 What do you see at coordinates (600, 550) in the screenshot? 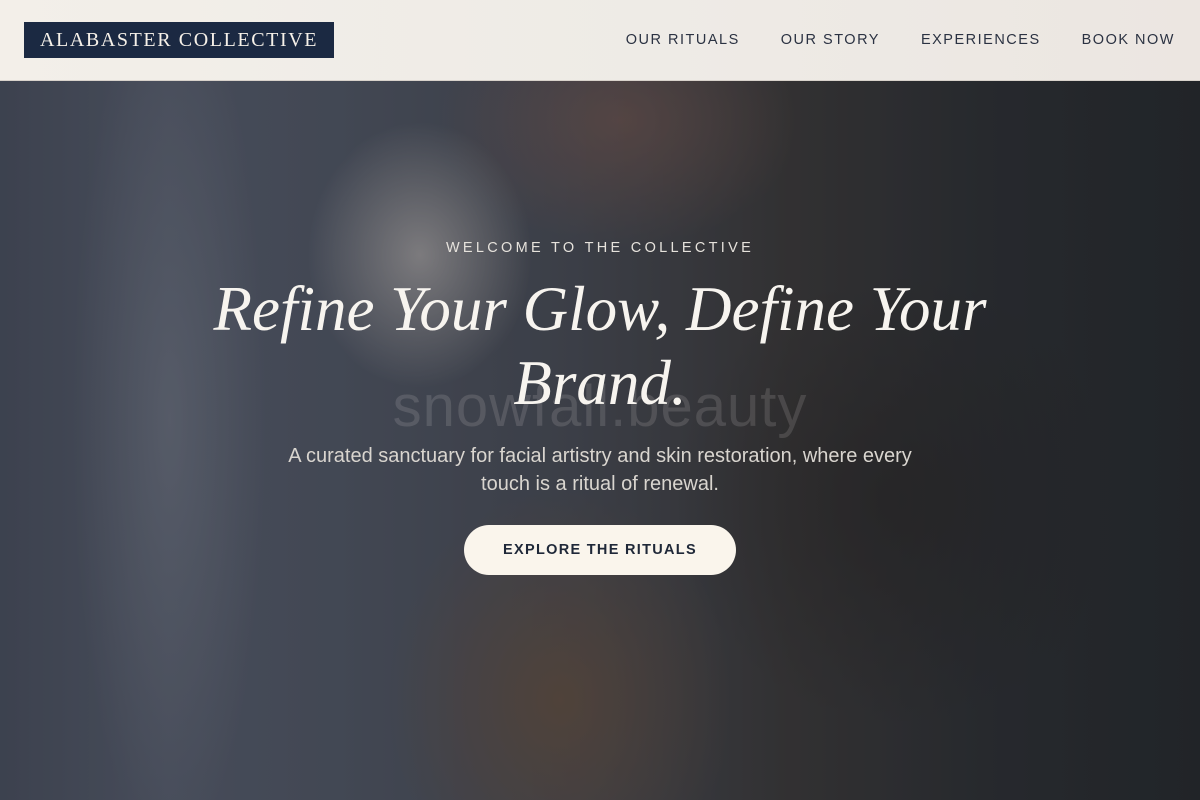
I see `explore-rituals-button: EXPLORE THE RITUALS` at bounding box center [600, 550].